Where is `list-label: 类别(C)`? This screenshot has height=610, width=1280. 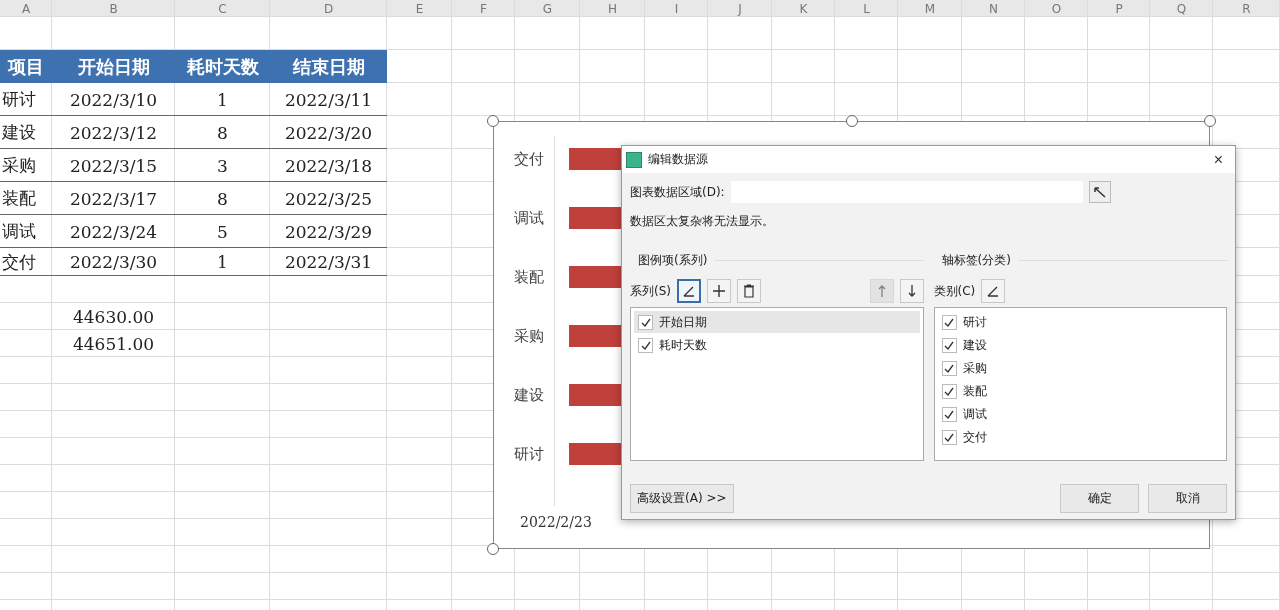
list-label: 类别(C) is located at coordinates (954, 291).